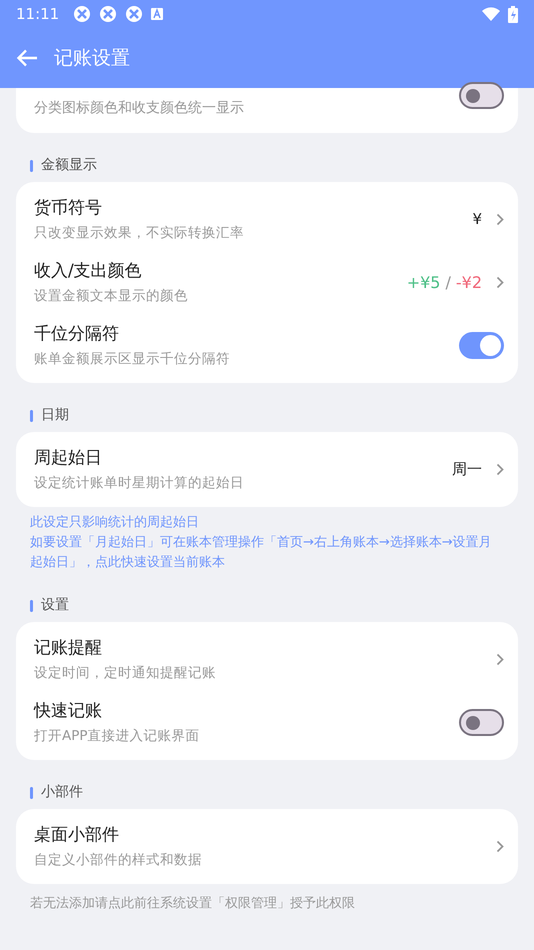 The image size is (534, 950). Describe the element at coordinates (139, 233) in the screenshot. I see `setting-description: 只改变显示效果，不实际转换汇率` at that location.